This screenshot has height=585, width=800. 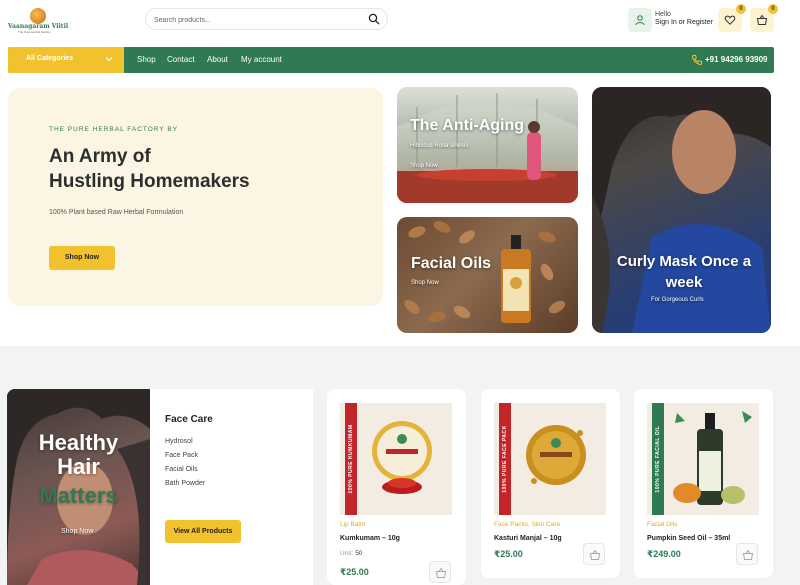 I want to click on curly-mask-title: Curly Mask Once a week, so click(x=684, y=272).